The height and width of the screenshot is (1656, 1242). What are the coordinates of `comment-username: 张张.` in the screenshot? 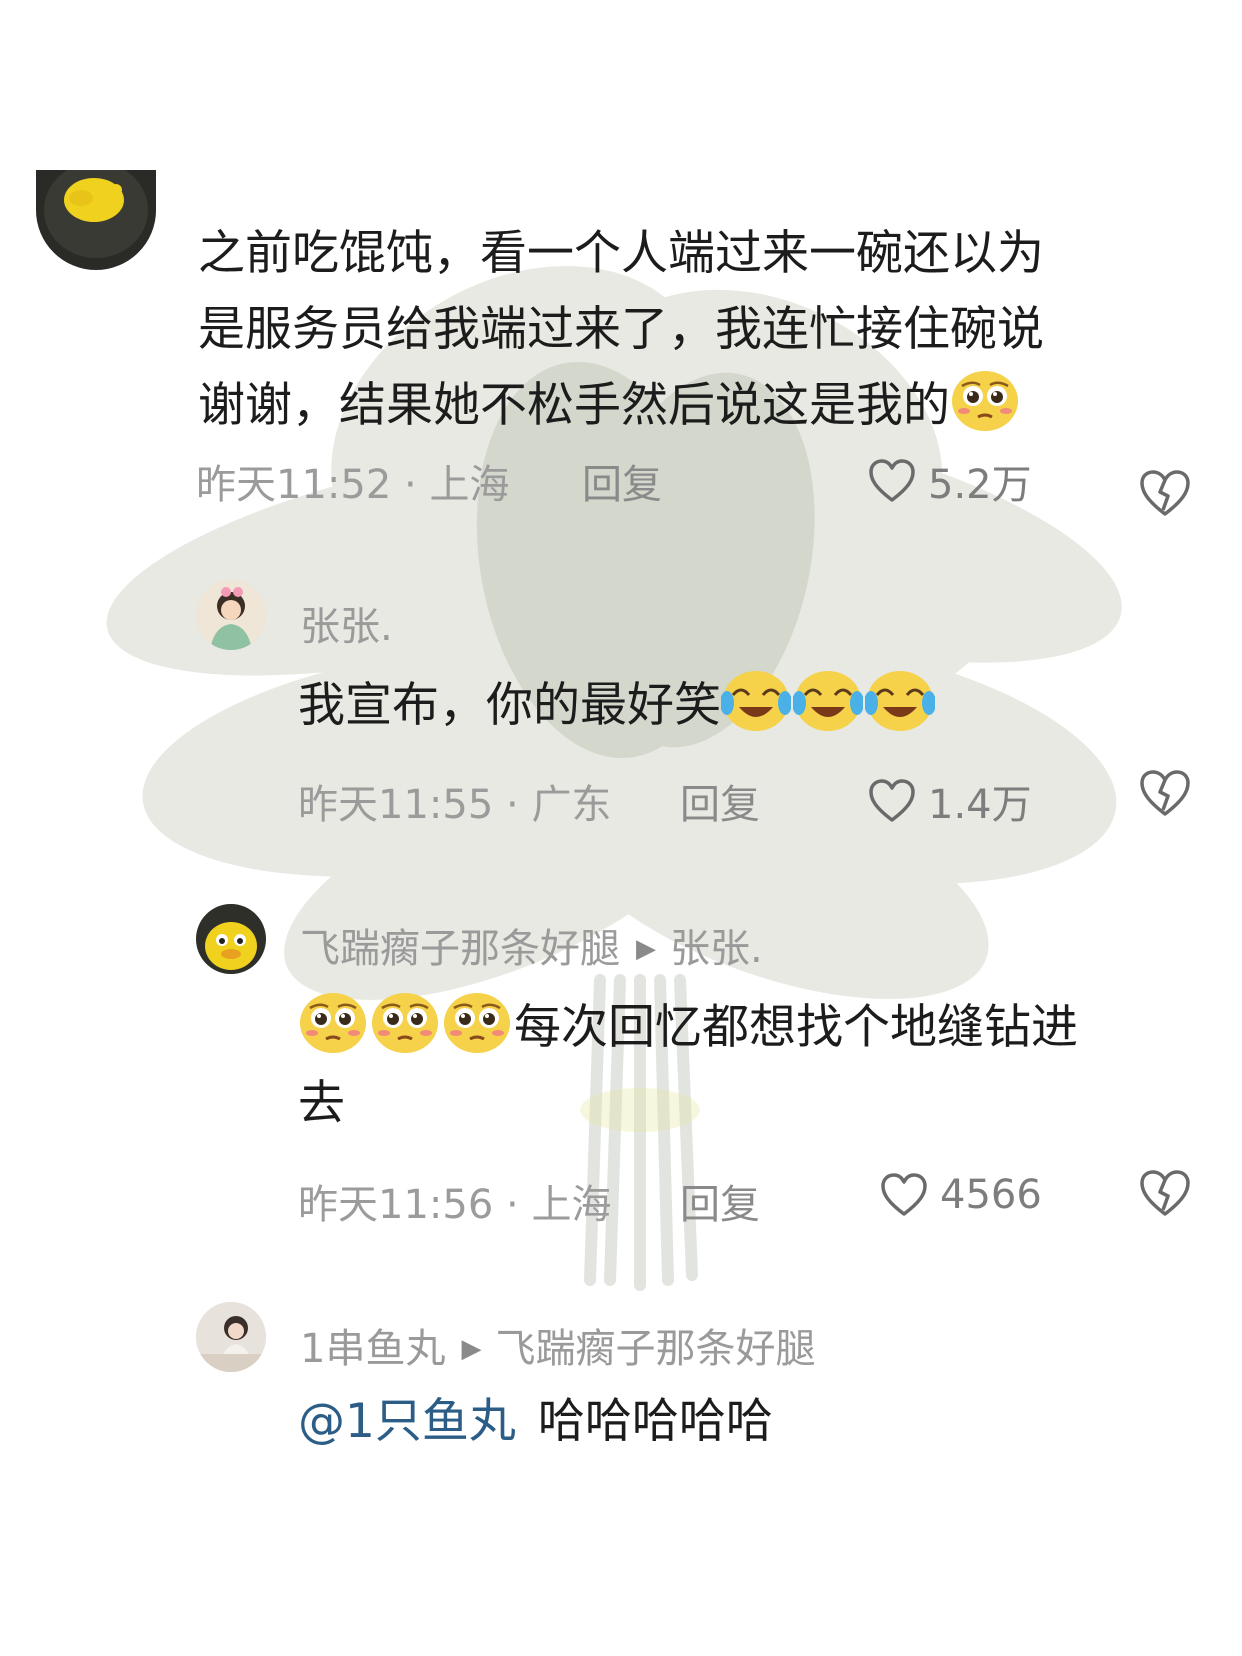 It's located at (346, 623).